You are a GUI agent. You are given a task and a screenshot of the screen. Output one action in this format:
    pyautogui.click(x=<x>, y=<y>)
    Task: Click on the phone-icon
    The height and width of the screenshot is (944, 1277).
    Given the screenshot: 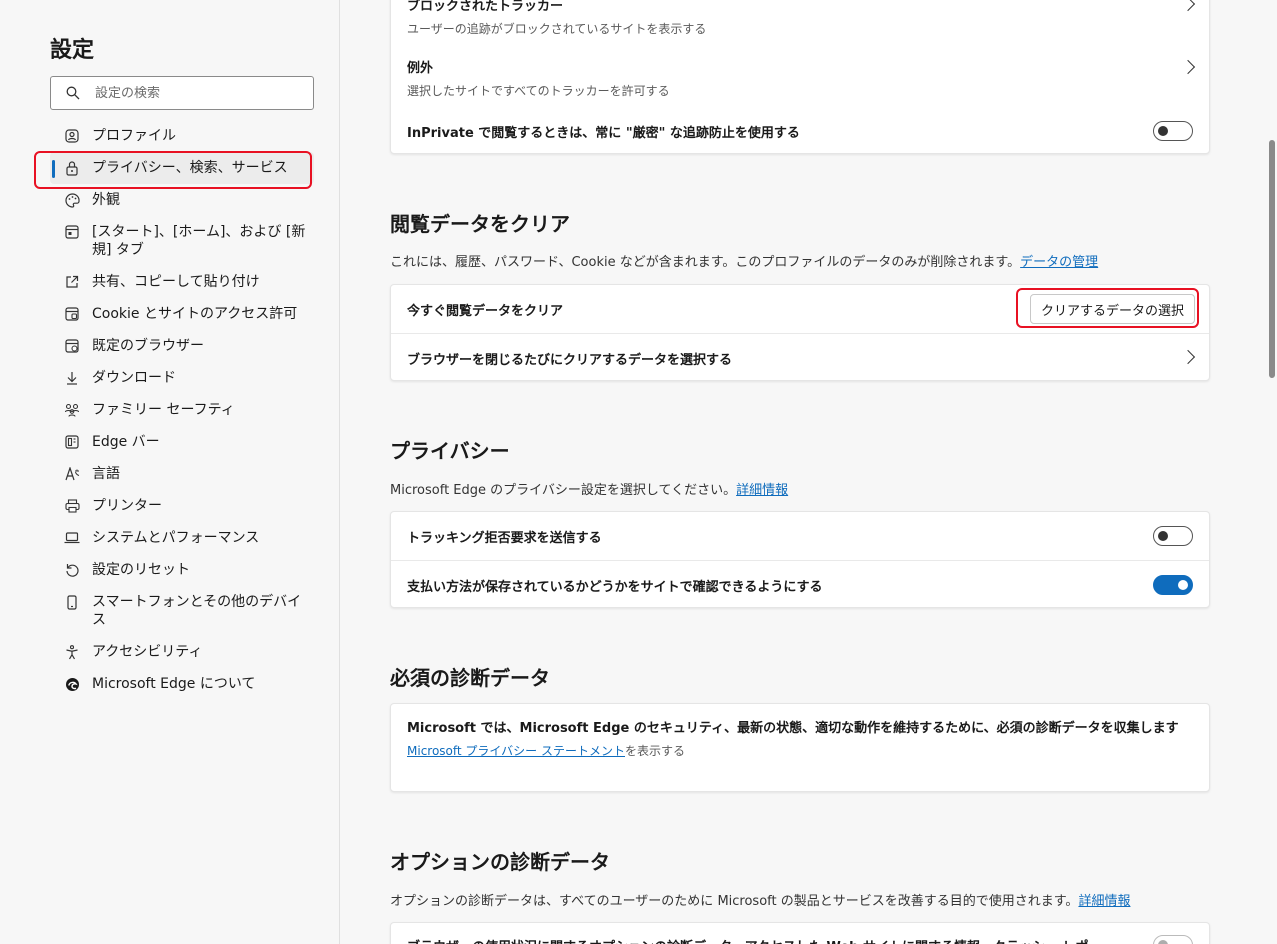 What is the action you would take?
    pyautogui.click(x=72, y=602)
    